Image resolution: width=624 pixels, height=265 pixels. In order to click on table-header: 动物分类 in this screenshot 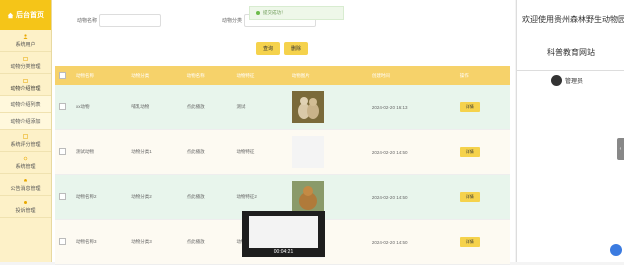, I will do `click(155, 75)`.